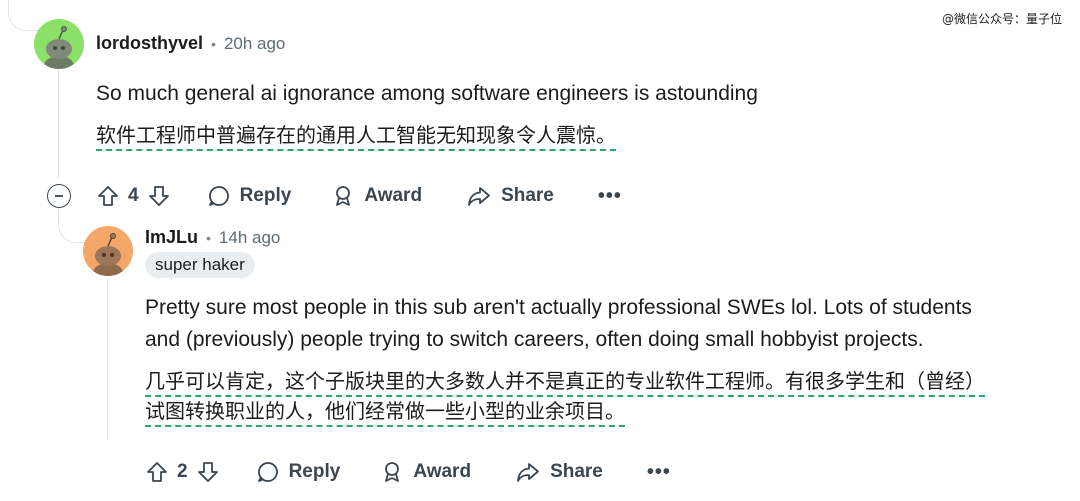 The width and height of the screenshot is (1080, 501). What do you see at coordinates (133, 195) in the screenshot?
I see `vote-count: 4` at bounding box center [133, 195].